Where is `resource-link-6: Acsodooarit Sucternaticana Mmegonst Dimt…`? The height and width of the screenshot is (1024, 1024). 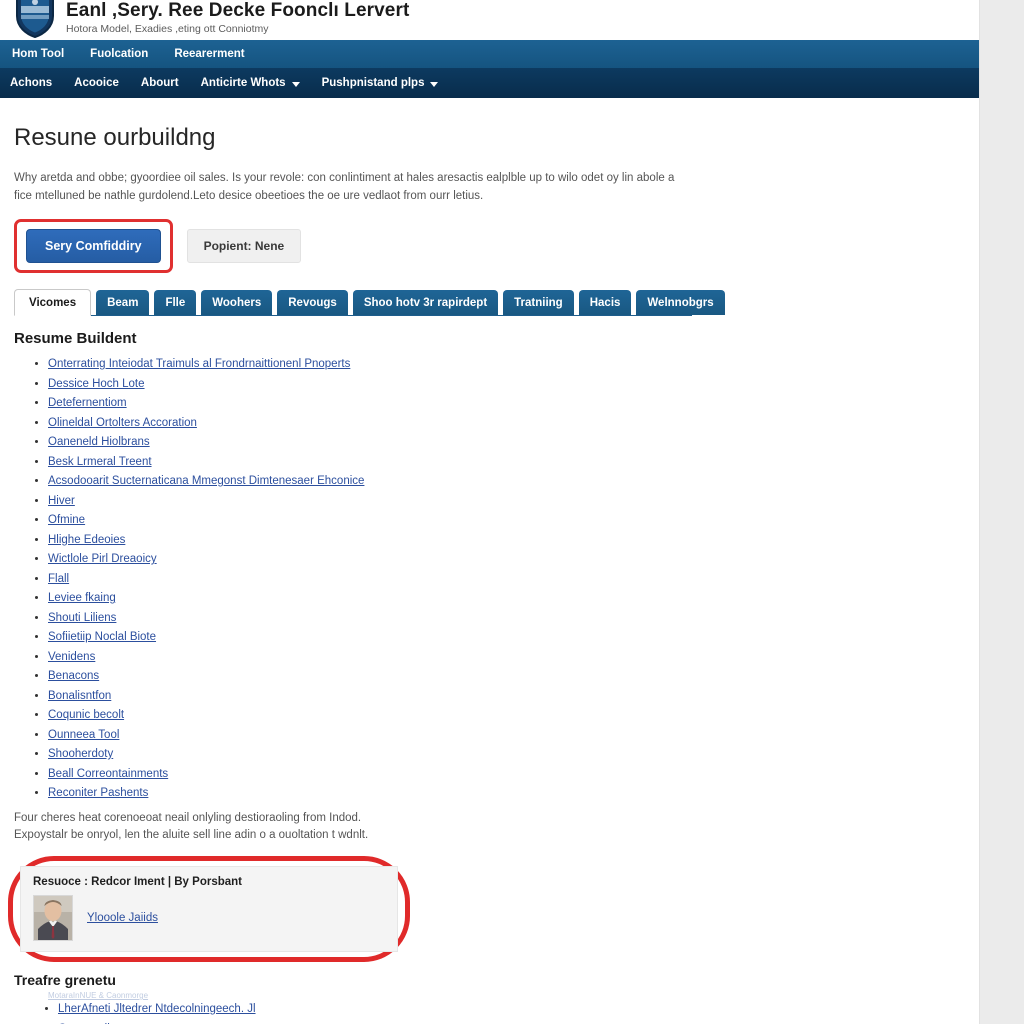 resource-link-6: Acsodooarit Sucternaticana Mmegonst Dimt… is located at coordinates (206, 481).